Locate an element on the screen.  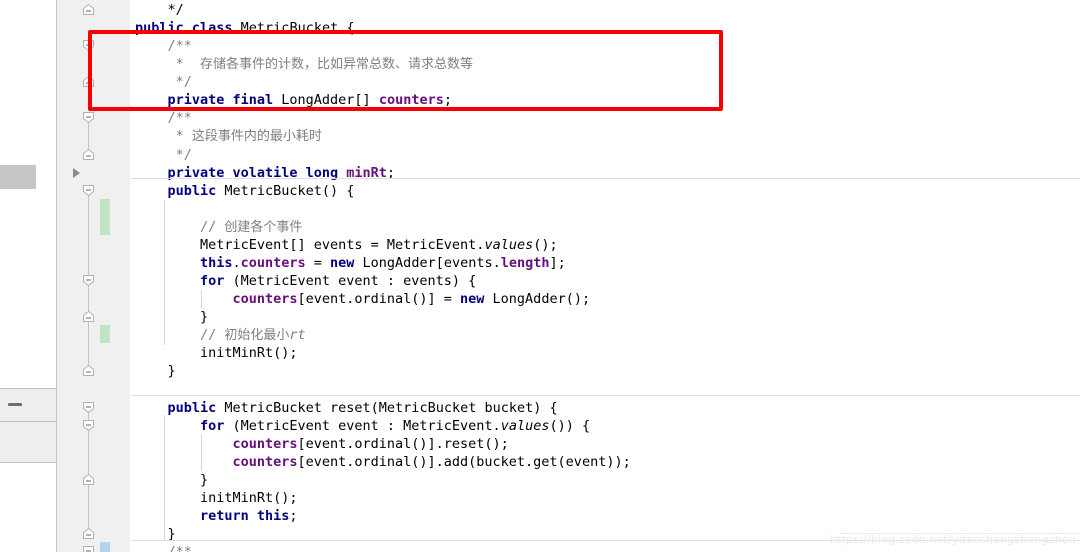
tool-window-tab is located at coordinates (18, 177).